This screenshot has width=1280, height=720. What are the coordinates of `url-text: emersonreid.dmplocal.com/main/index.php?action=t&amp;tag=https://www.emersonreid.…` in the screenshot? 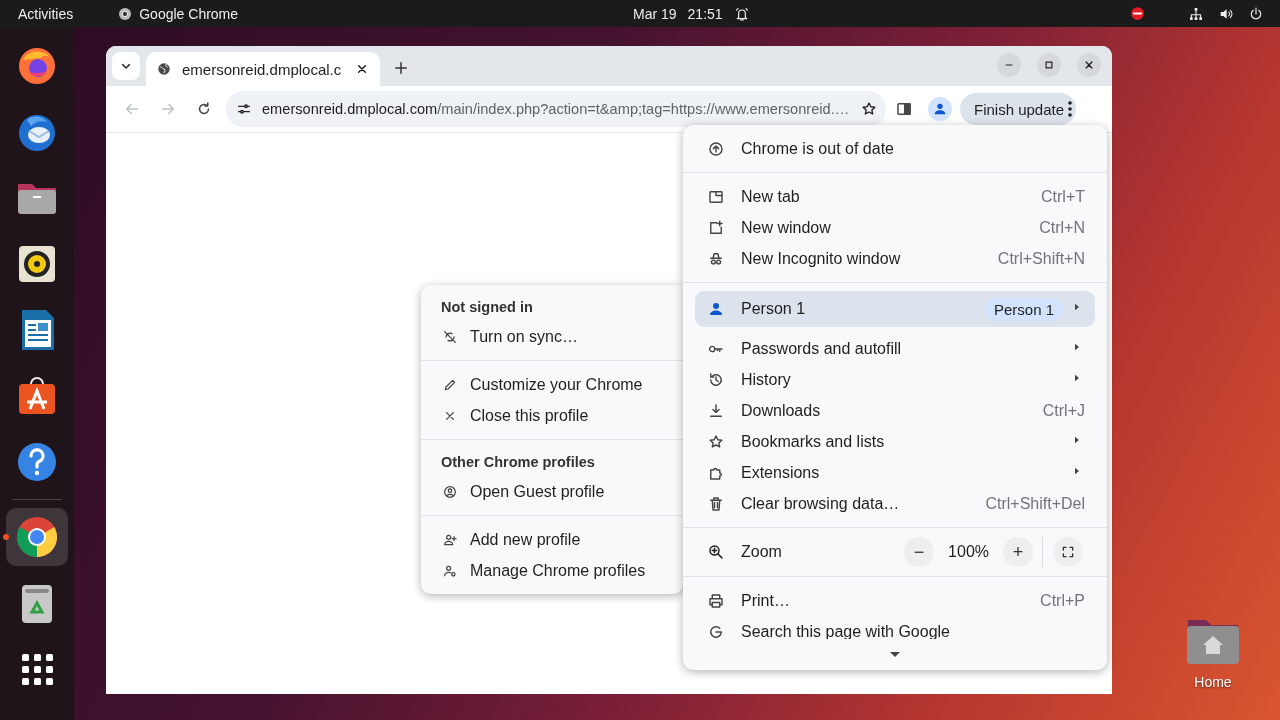 It's located at (556, 109).